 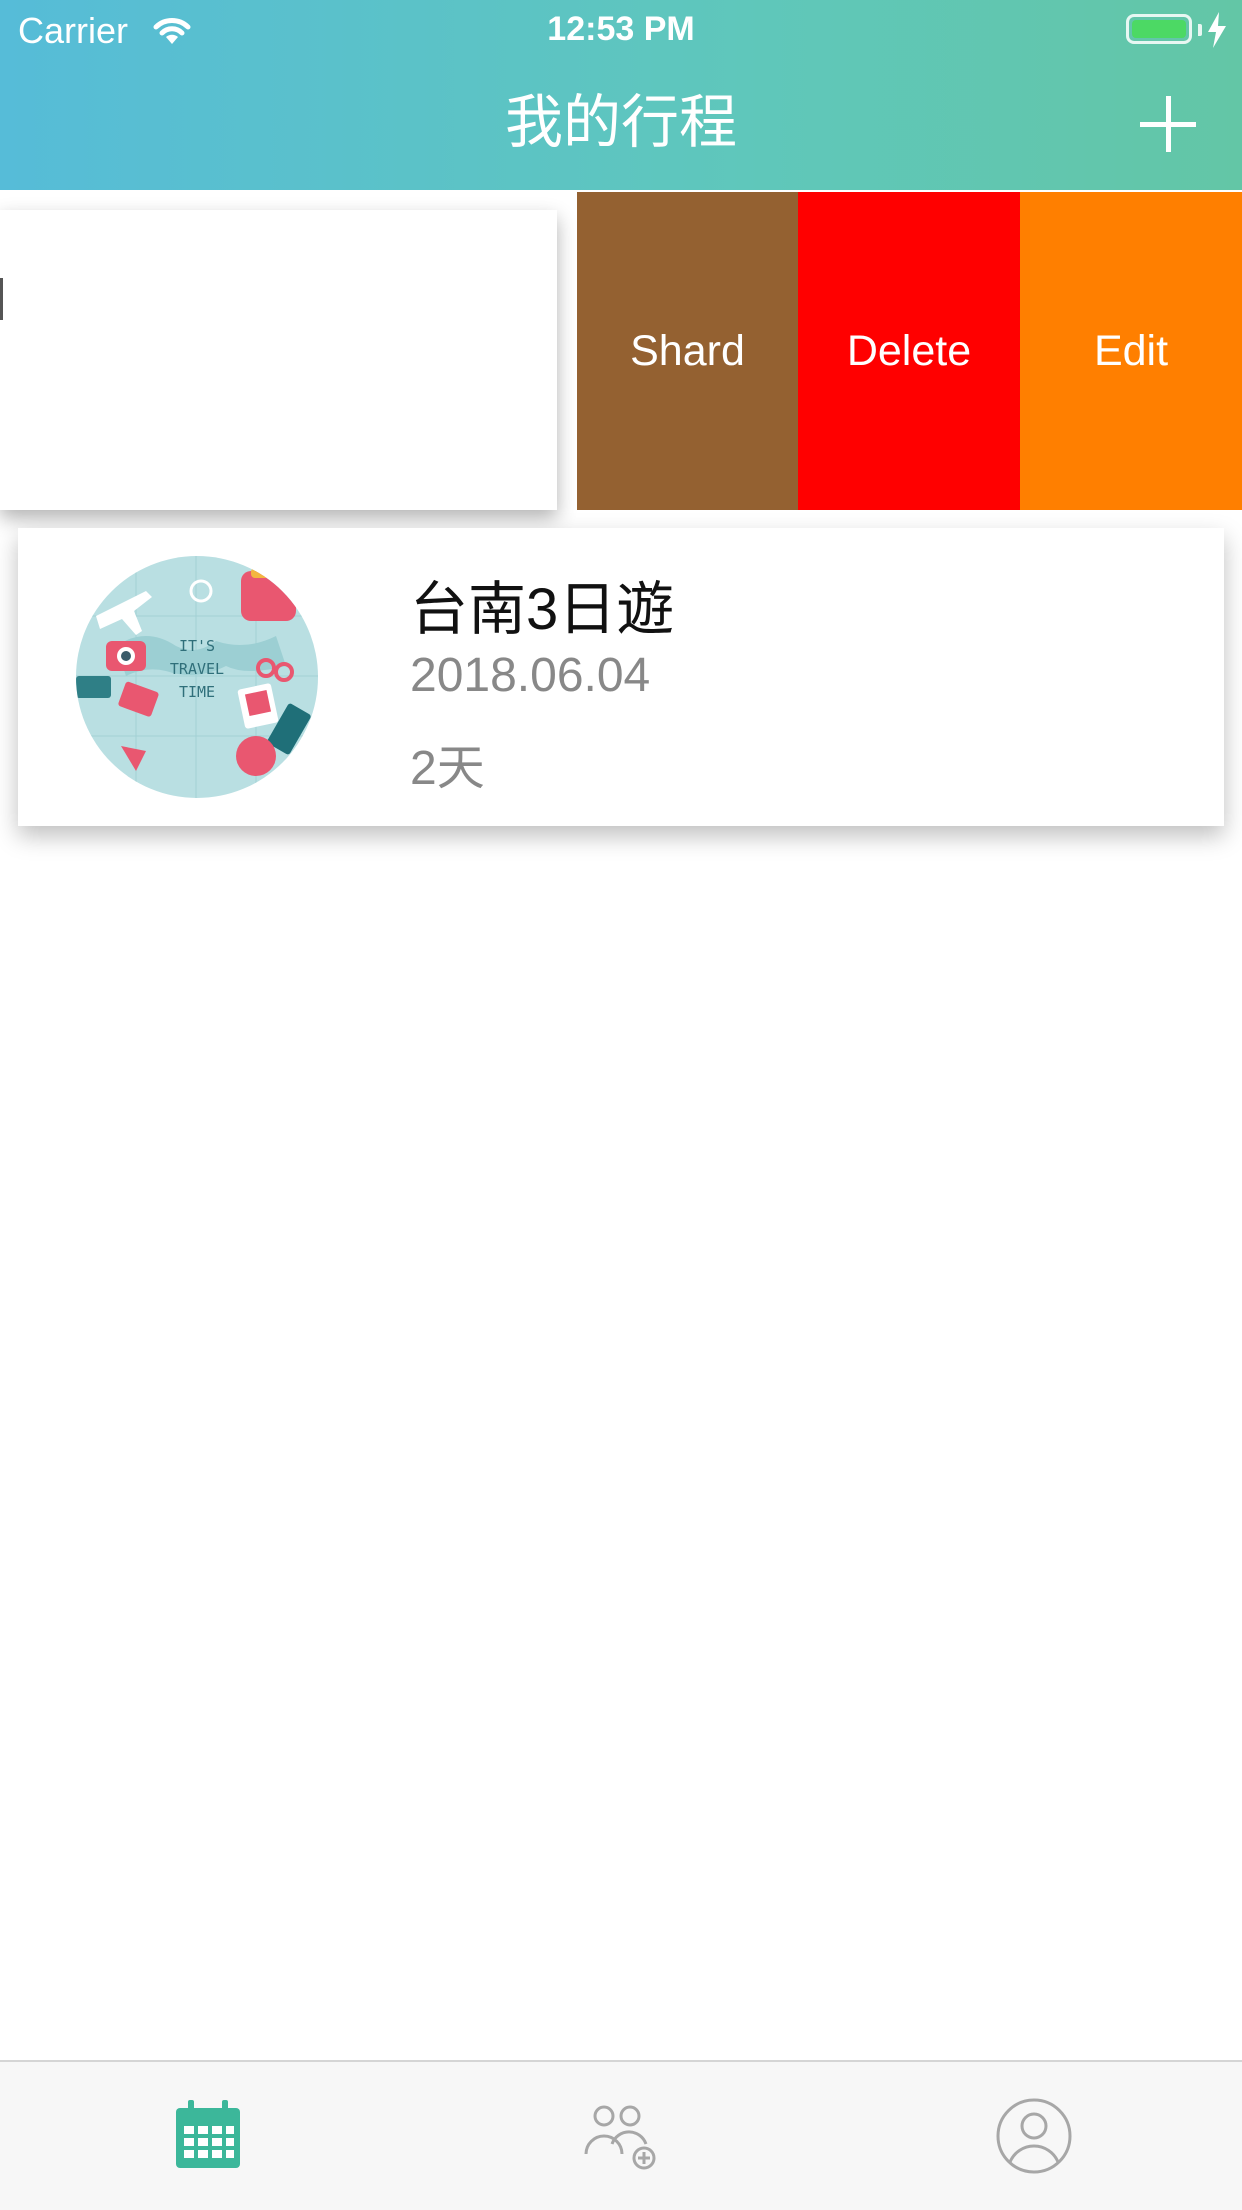 I want to click on swiped-trip-row: Shard Delete Edit, so click(x=621, y=350).